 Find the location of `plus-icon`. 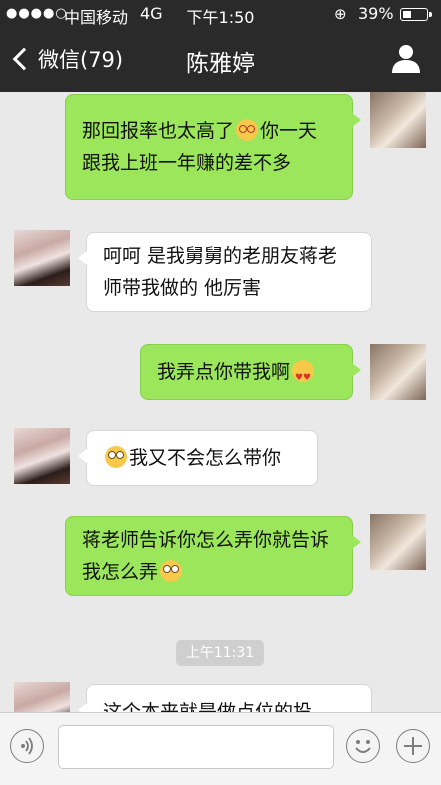

plus-icon is located at coordinates (413, 746).